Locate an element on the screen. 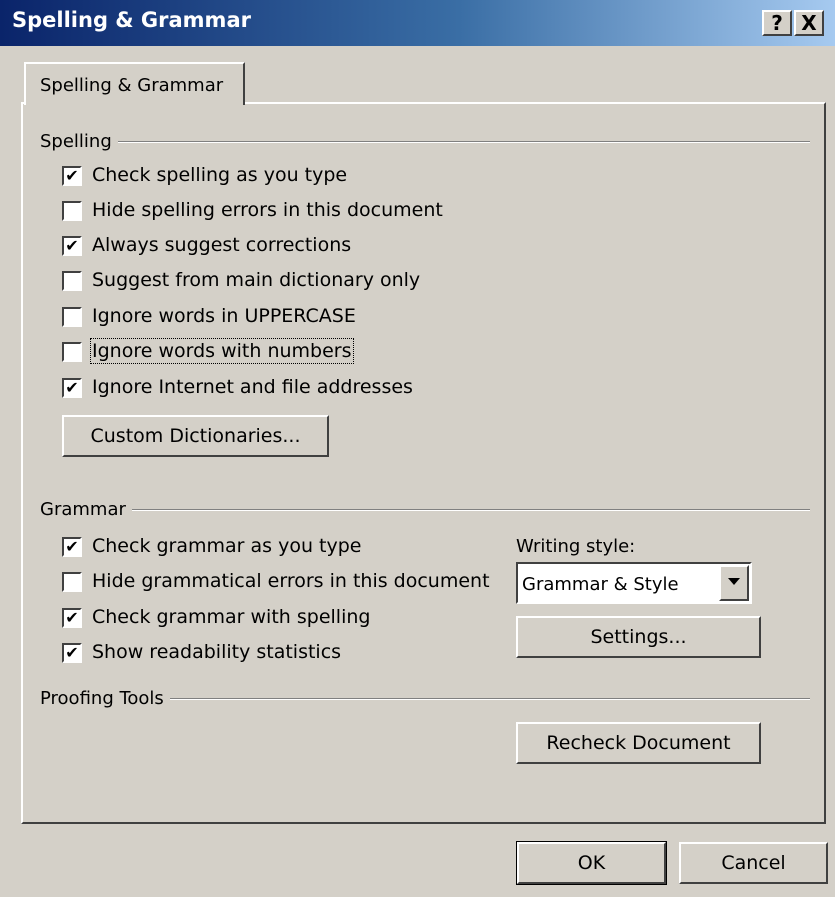  ignore-internet-label: Ignore Internet and file addresses is located at coordinates (252, 387).